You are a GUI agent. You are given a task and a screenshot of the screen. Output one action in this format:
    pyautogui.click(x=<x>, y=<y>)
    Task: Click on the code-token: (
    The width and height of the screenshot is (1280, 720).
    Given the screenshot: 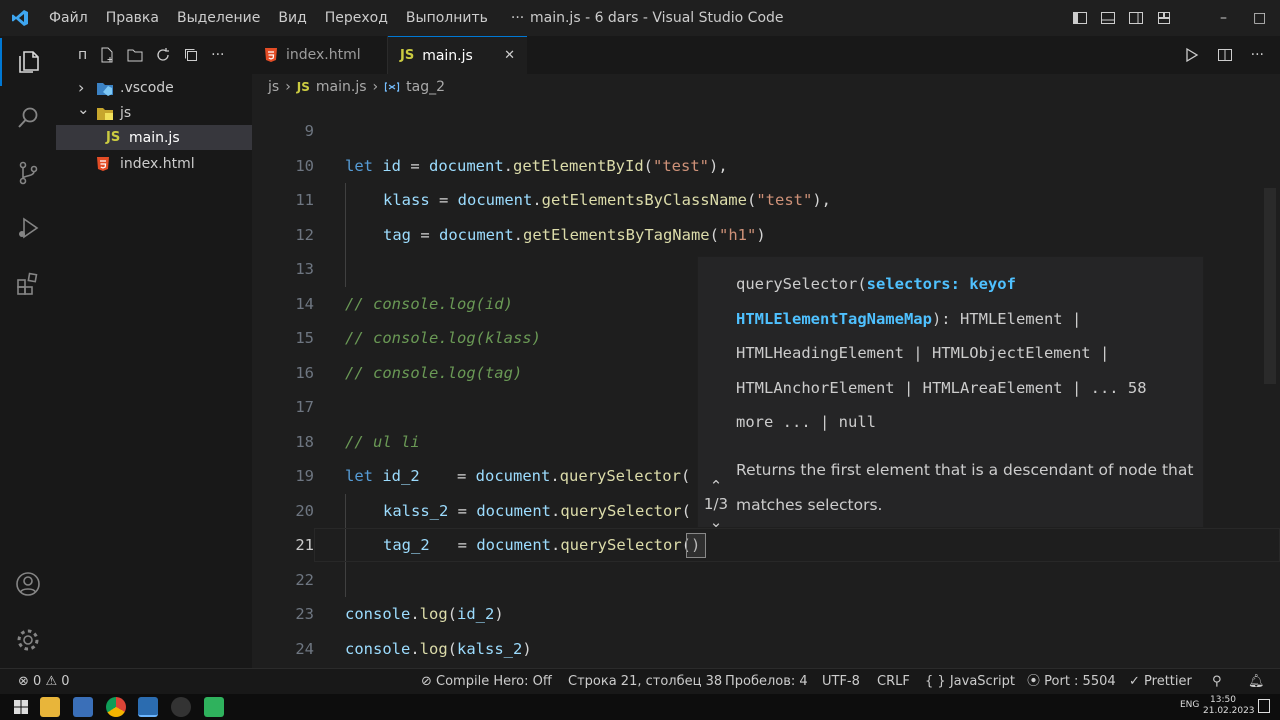 What is the action you would take?
    pyautogui.click(x=714, y=234)
    